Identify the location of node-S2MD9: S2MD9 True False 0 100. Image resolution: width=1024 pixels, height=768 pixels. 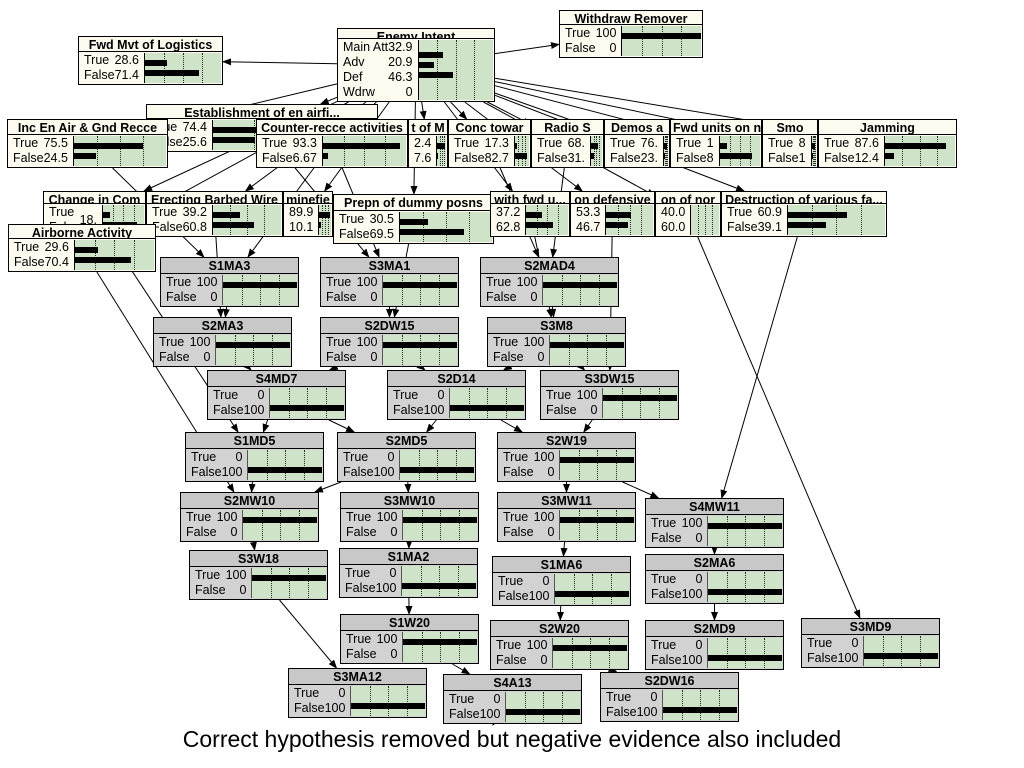
(714, 645).